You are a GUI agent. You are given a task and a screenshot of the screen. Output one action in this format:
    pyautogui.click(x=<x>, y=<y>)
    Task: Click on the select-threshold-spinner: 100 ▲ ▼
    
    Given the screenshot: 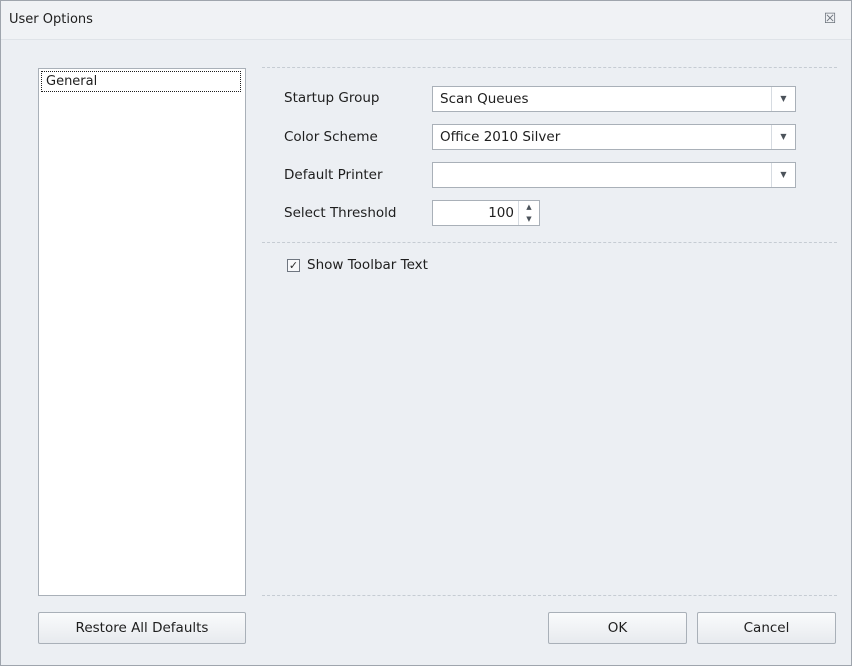 What is the action you would take?
    pyautogui.click(x=486, y=213)
    